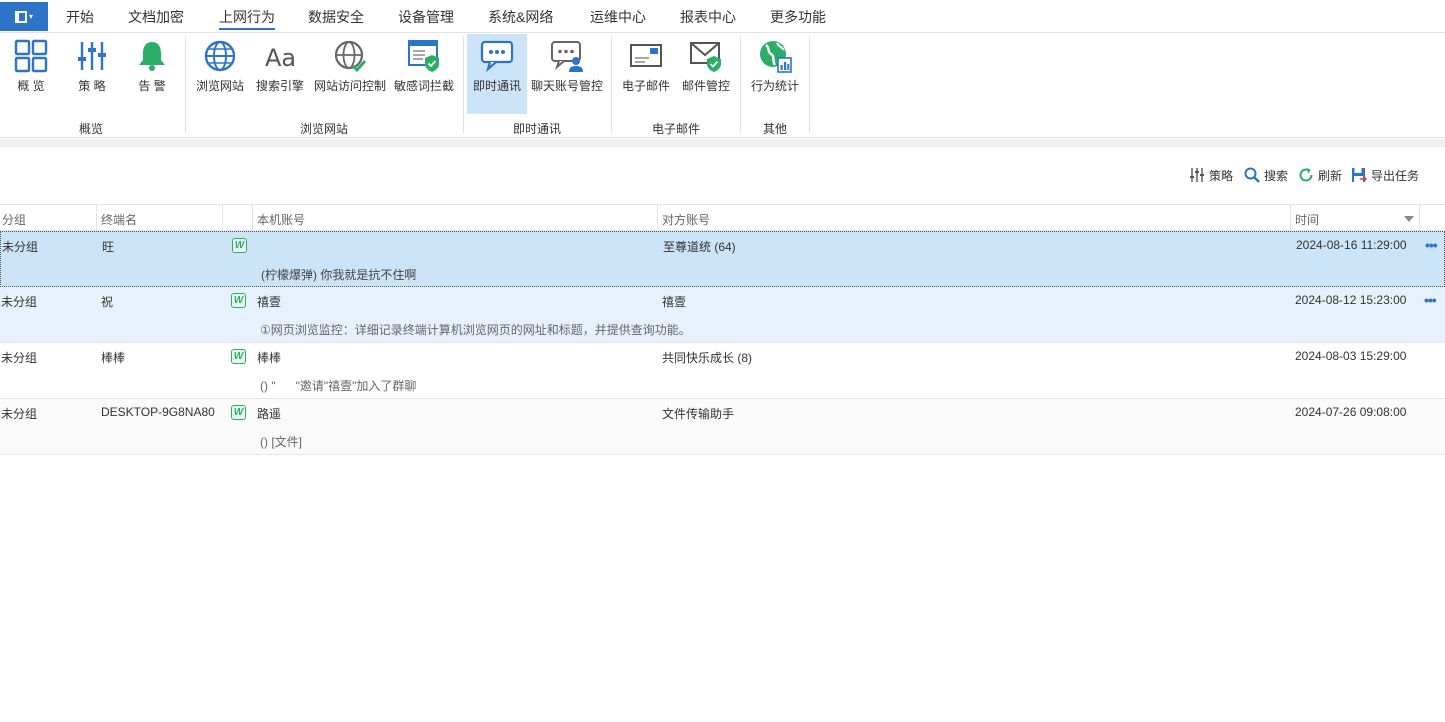  Describe the element at coordinates (776, 57) in the screenshot. I see `behavior-stats-icon` at that location.